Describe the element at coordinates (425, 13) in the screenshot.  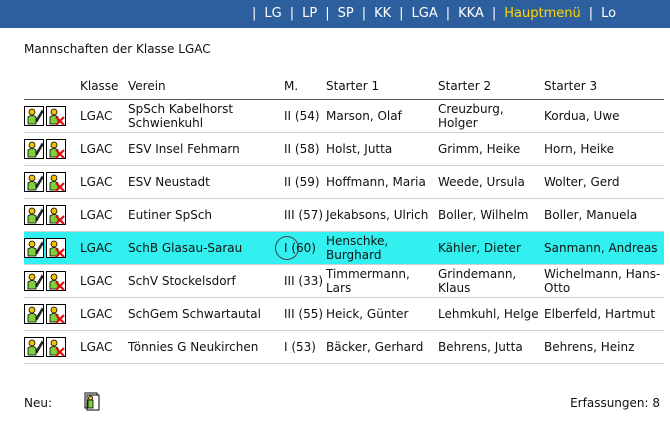
I see `nav-item-lga: LGA` at that location.